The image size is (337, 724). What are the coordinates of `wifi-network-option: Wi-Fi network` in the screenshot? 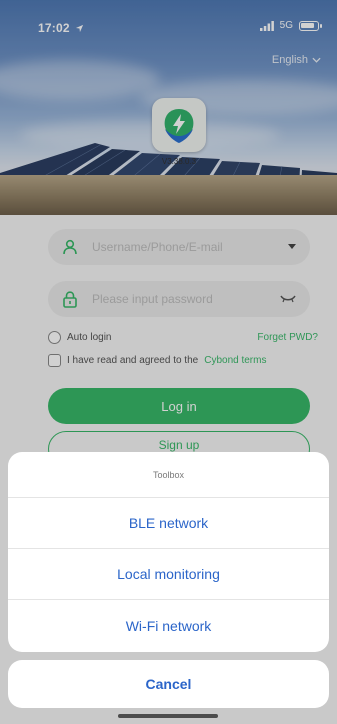 It's located at (168, 625).